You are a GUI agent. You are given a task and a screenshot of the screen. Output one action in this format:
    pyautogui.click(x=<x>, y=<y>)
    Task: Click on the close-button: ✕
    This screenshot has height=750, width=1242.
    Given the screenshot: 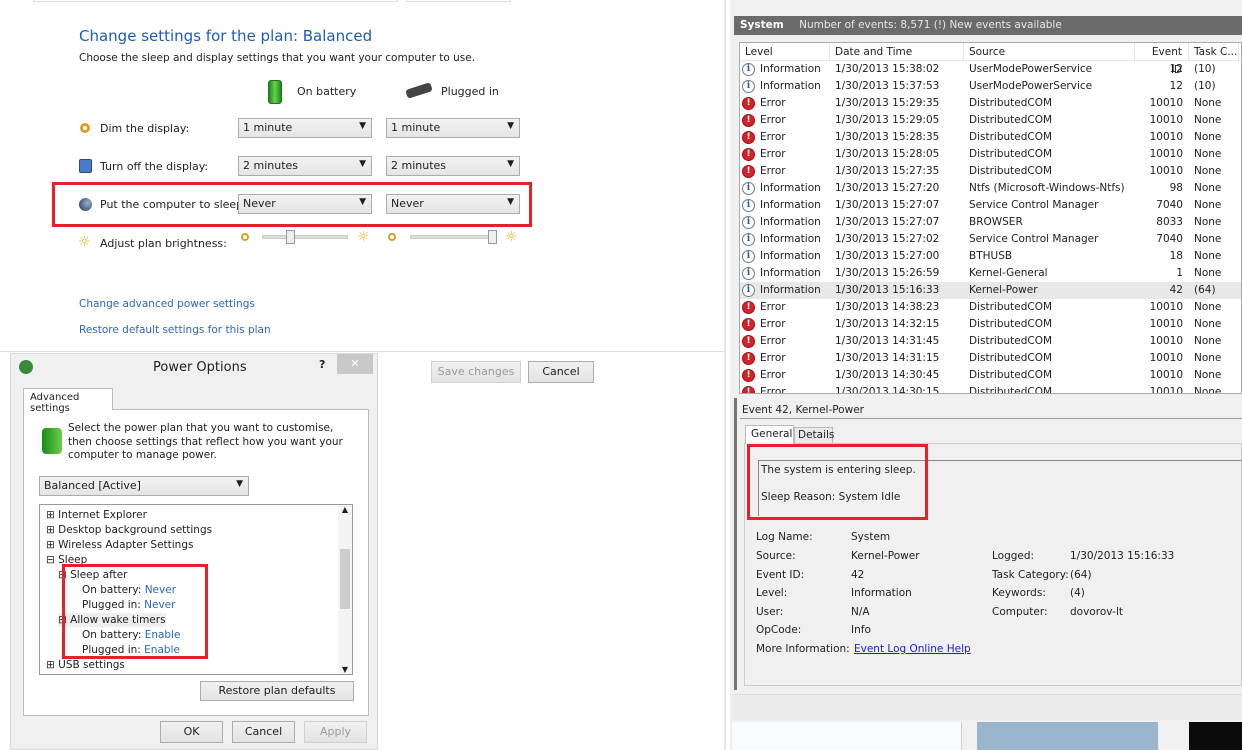 What is the action you would take?
    pyautogui.click(x=355, y=364)
    